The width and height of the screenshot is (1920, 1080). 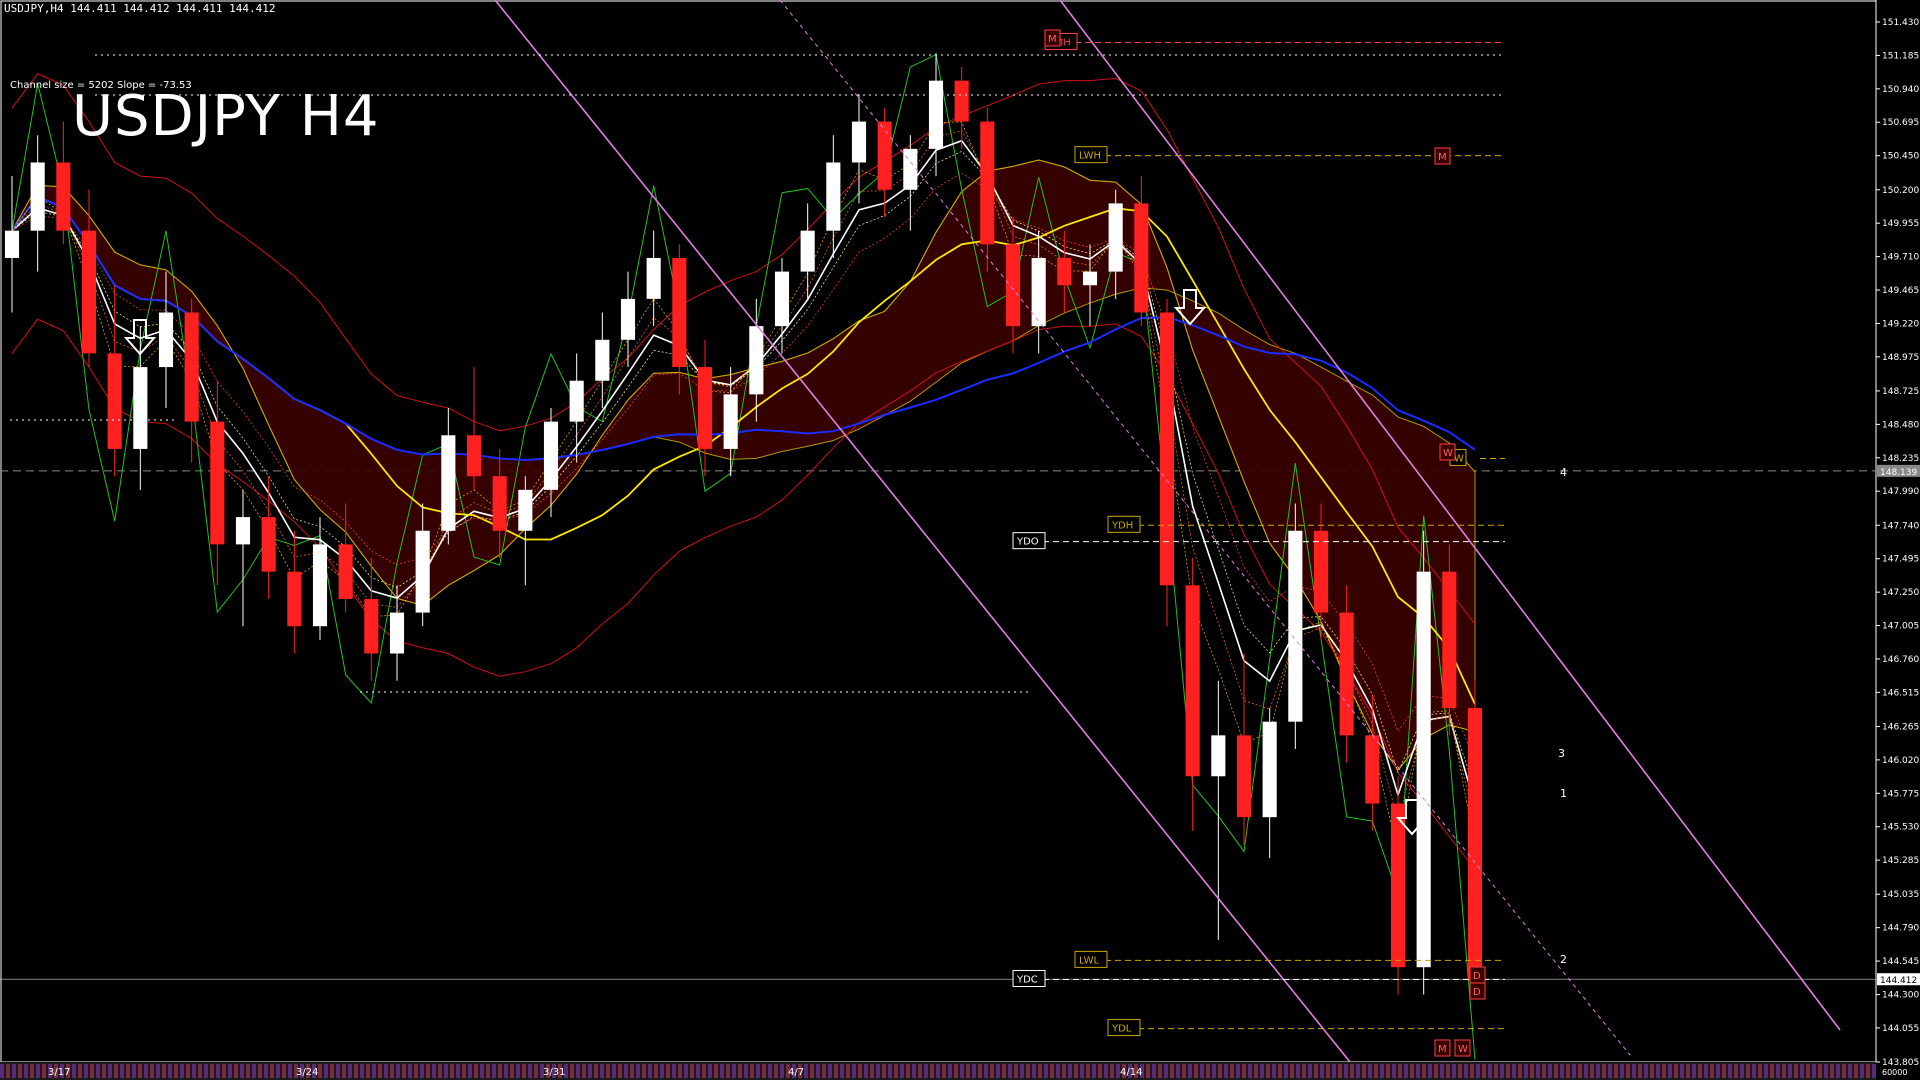 What do you see at coordinates (1900, 191) in the screenshot?
I see `price-tick-label: 150.200` at bounding box center [1900, 191].